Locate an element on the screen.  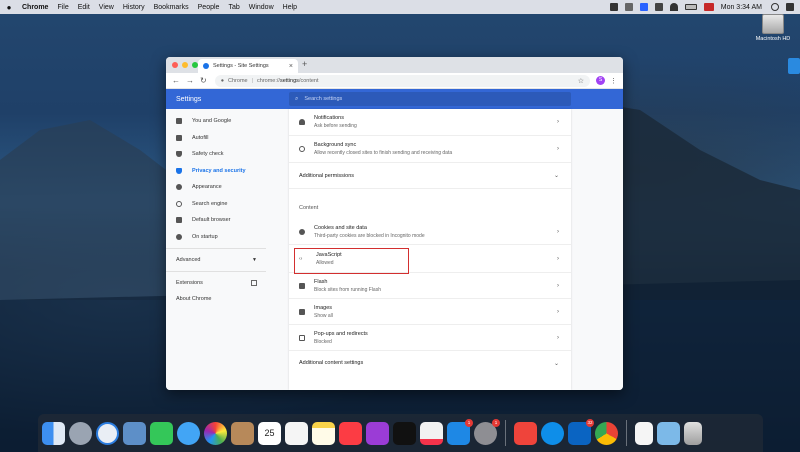
system-preferences-badge: 1 is located at coordinates (496, 422).